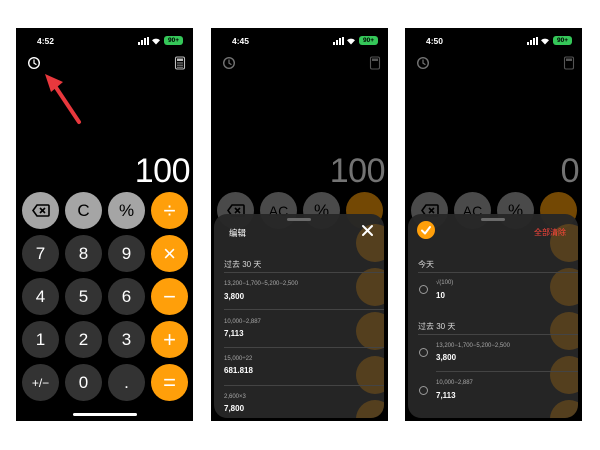 This screenshot has width=600, height=450. What do you see at coordinates (237, 233) in the screenshot?
I see `edit-button: 编辑` at bounding box center [237, 233].